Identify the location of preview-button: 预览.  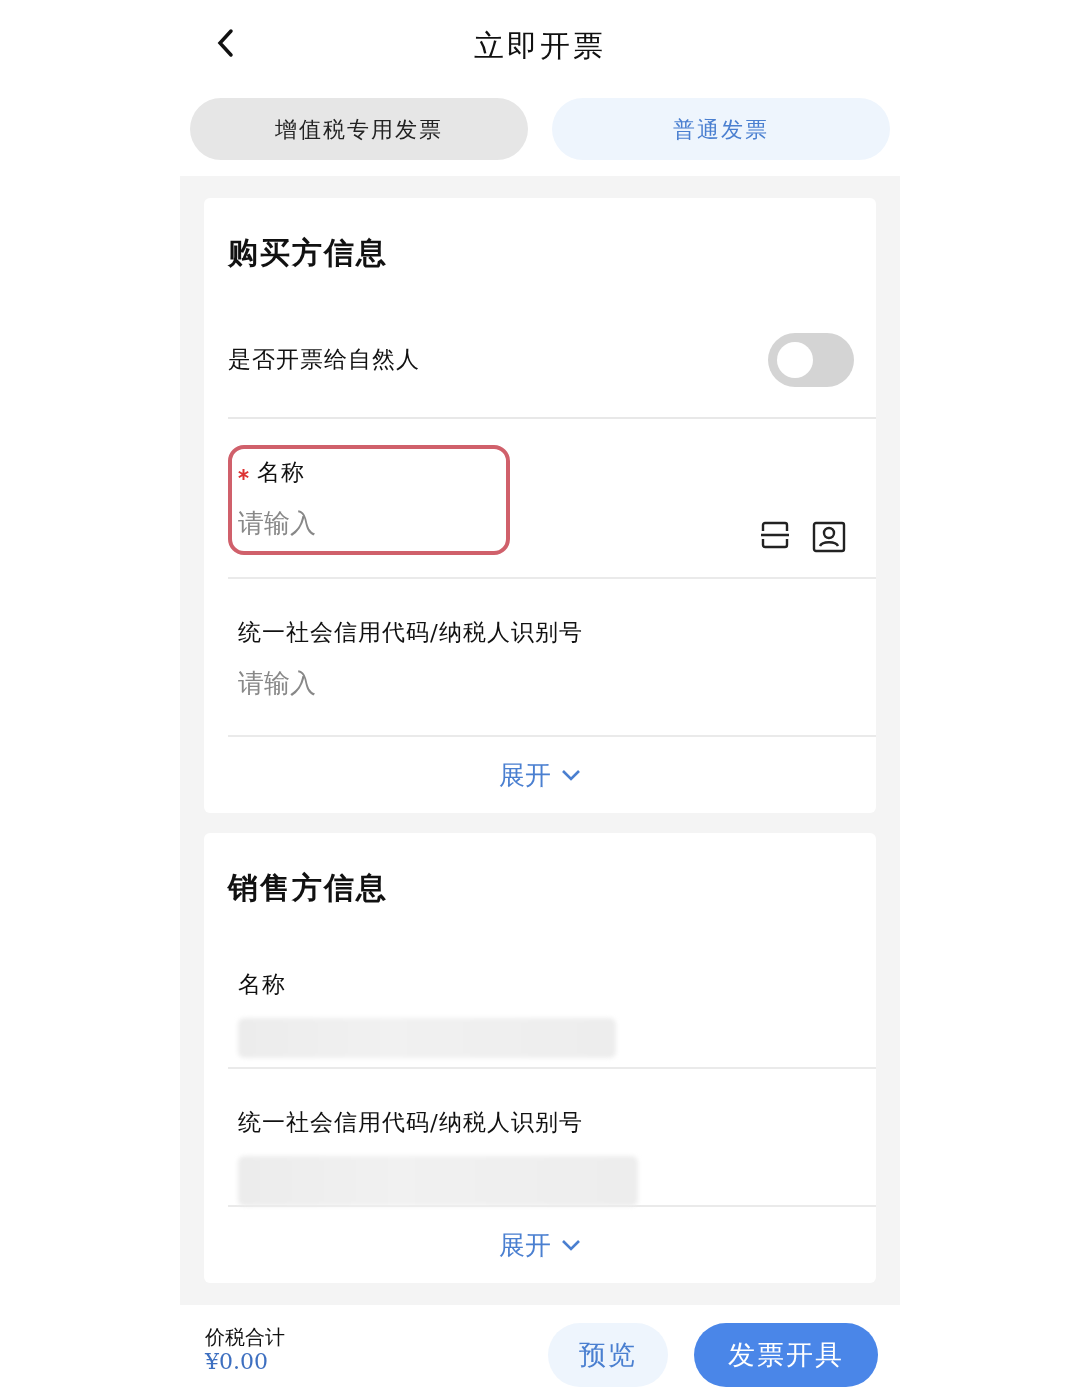
(608, 1355).